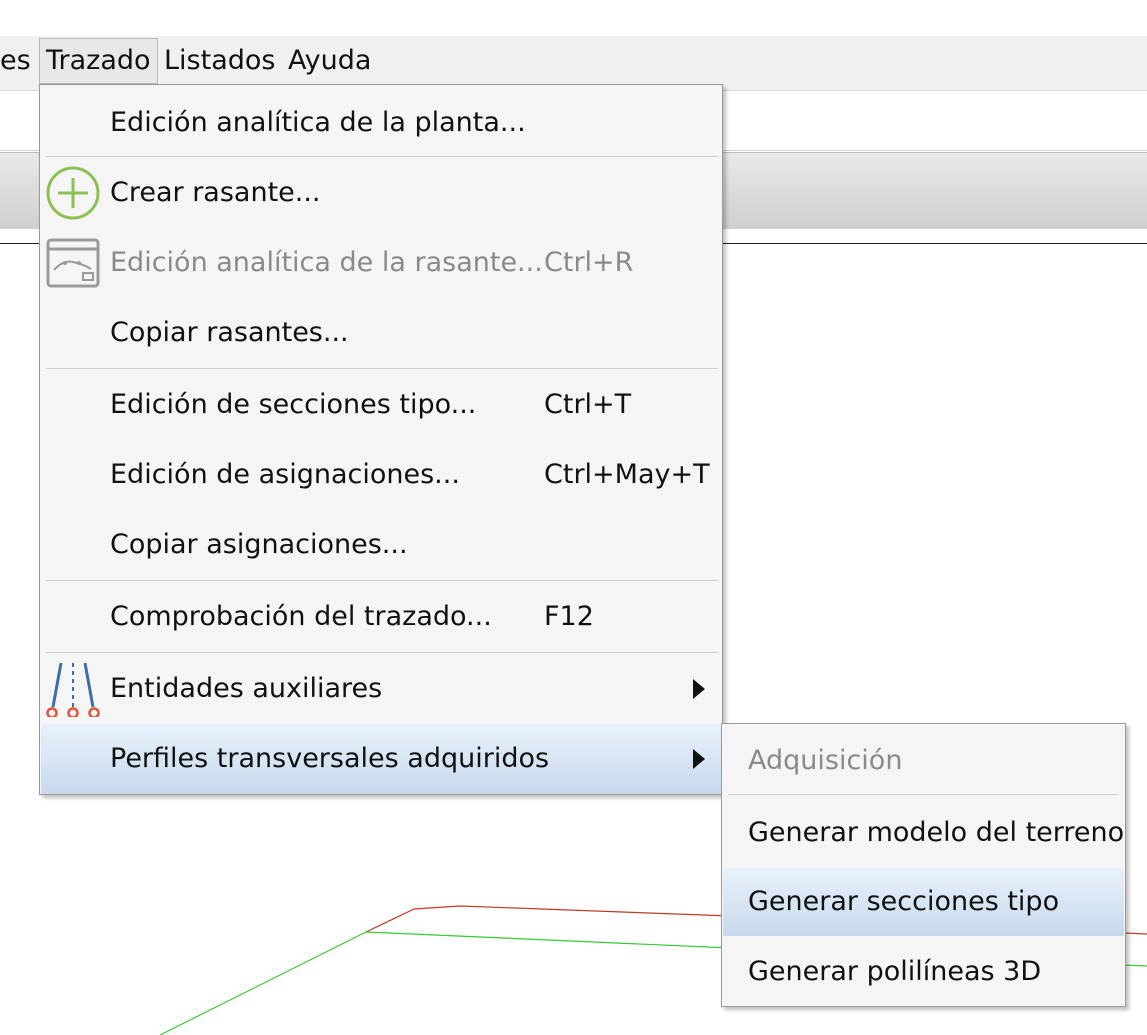 The image size is (1147, 1035). Describe the element at coordinates (73, 263) in the screenshot. I see `profile-window-icon` at that location.